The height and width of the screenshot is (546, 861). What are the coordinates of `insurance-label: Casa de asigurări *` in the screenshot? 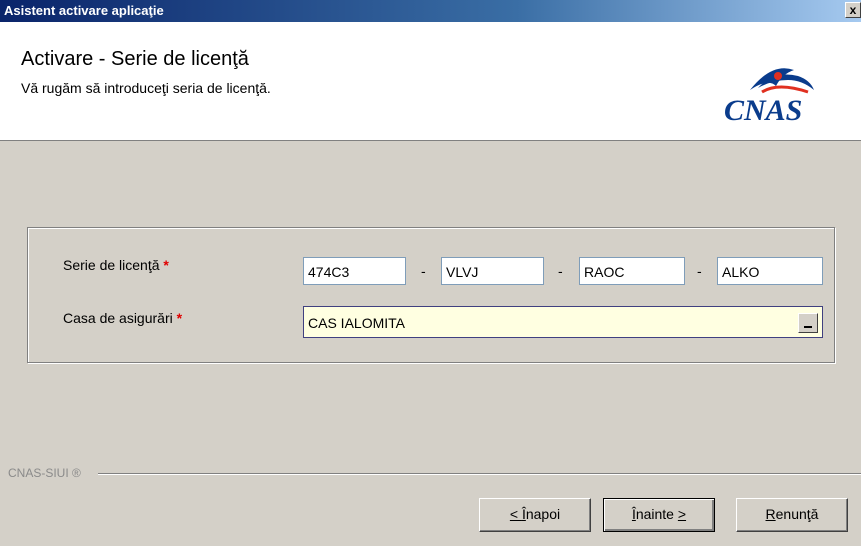 It's located at (123, 318).